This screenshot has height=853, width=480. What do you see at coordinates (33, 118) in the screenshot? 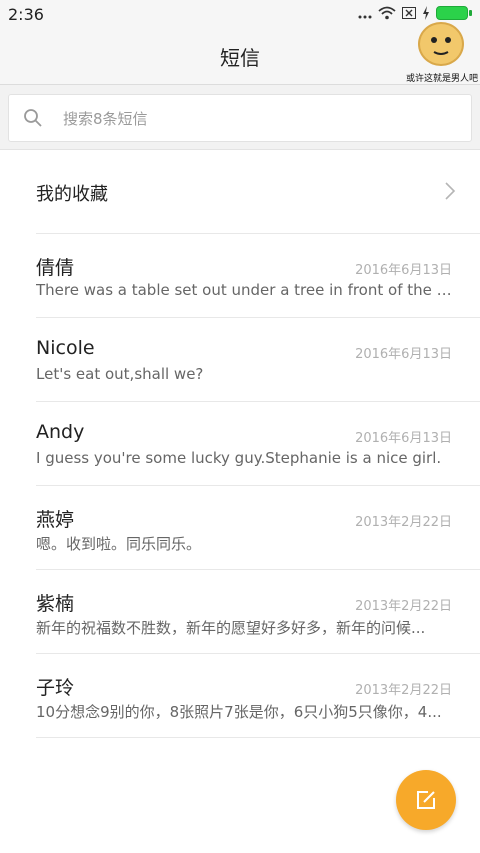
I see `search-icon` at bounding box center [33, 118].